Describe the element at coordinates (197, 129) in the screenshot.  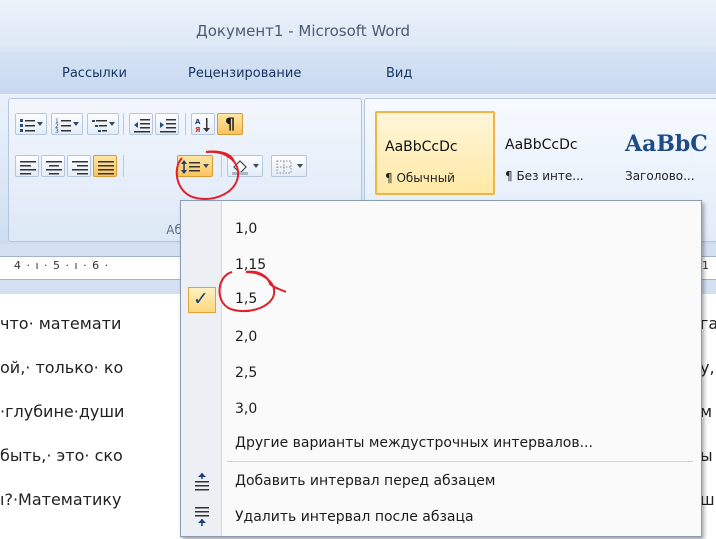
I see `svg-text: Я` at that location.